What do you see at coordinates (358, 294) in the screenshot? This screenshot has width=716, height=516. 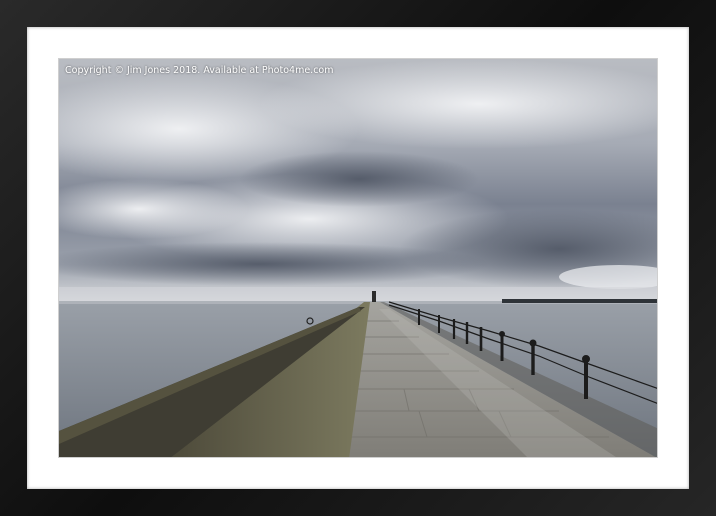 I see `horizon-haze` at bounding box center [358, 294].